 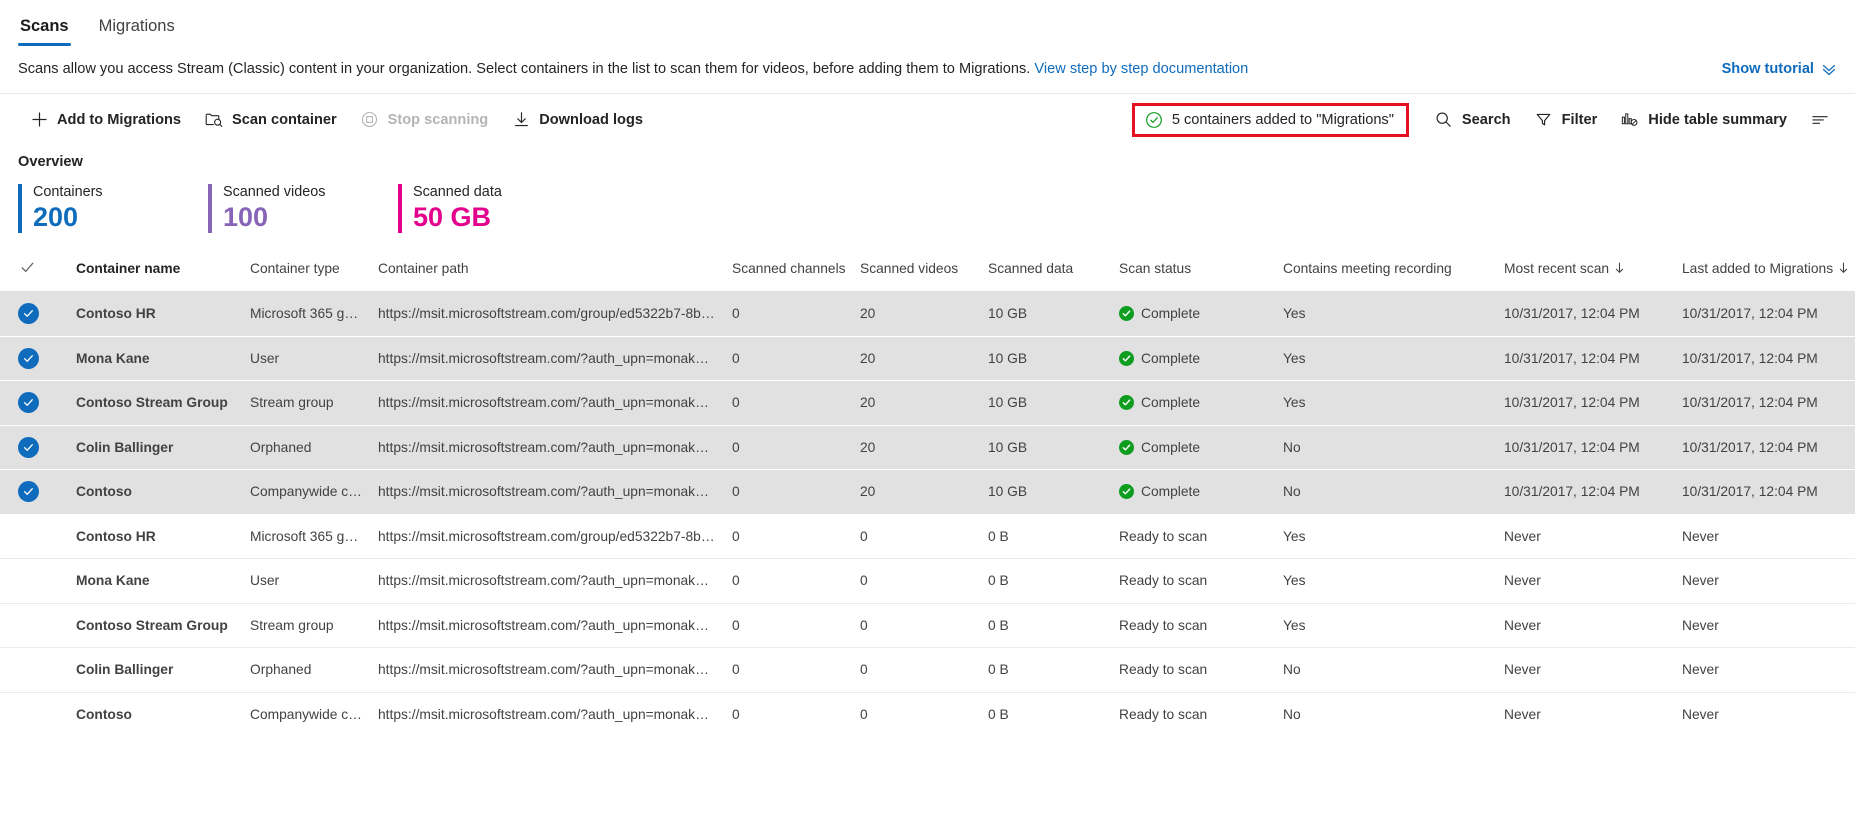 What do you see at coordinates (916, 314) in the screenshot?
I see `cell-scanned-videos: 20` at bounding box center [916, 314].